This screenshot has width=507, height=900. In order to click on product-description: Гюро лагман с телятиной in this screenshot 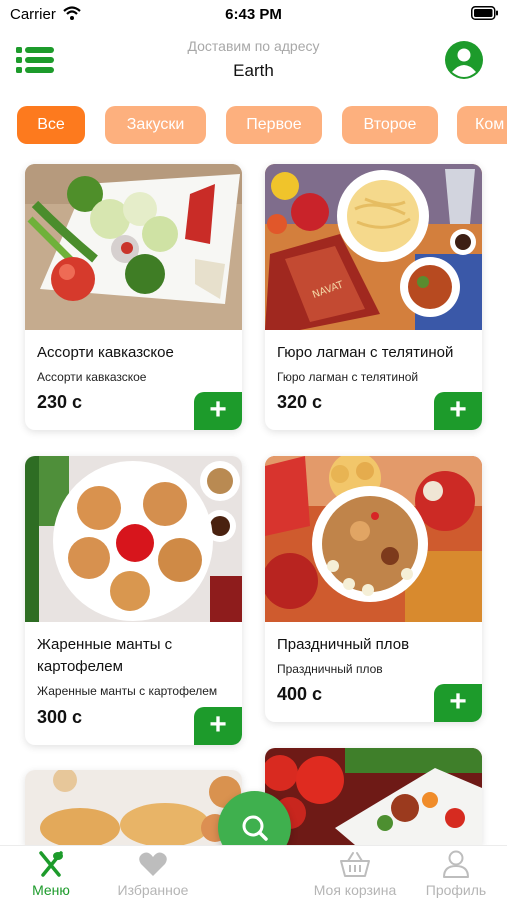, I will do `click(348, 377)`.